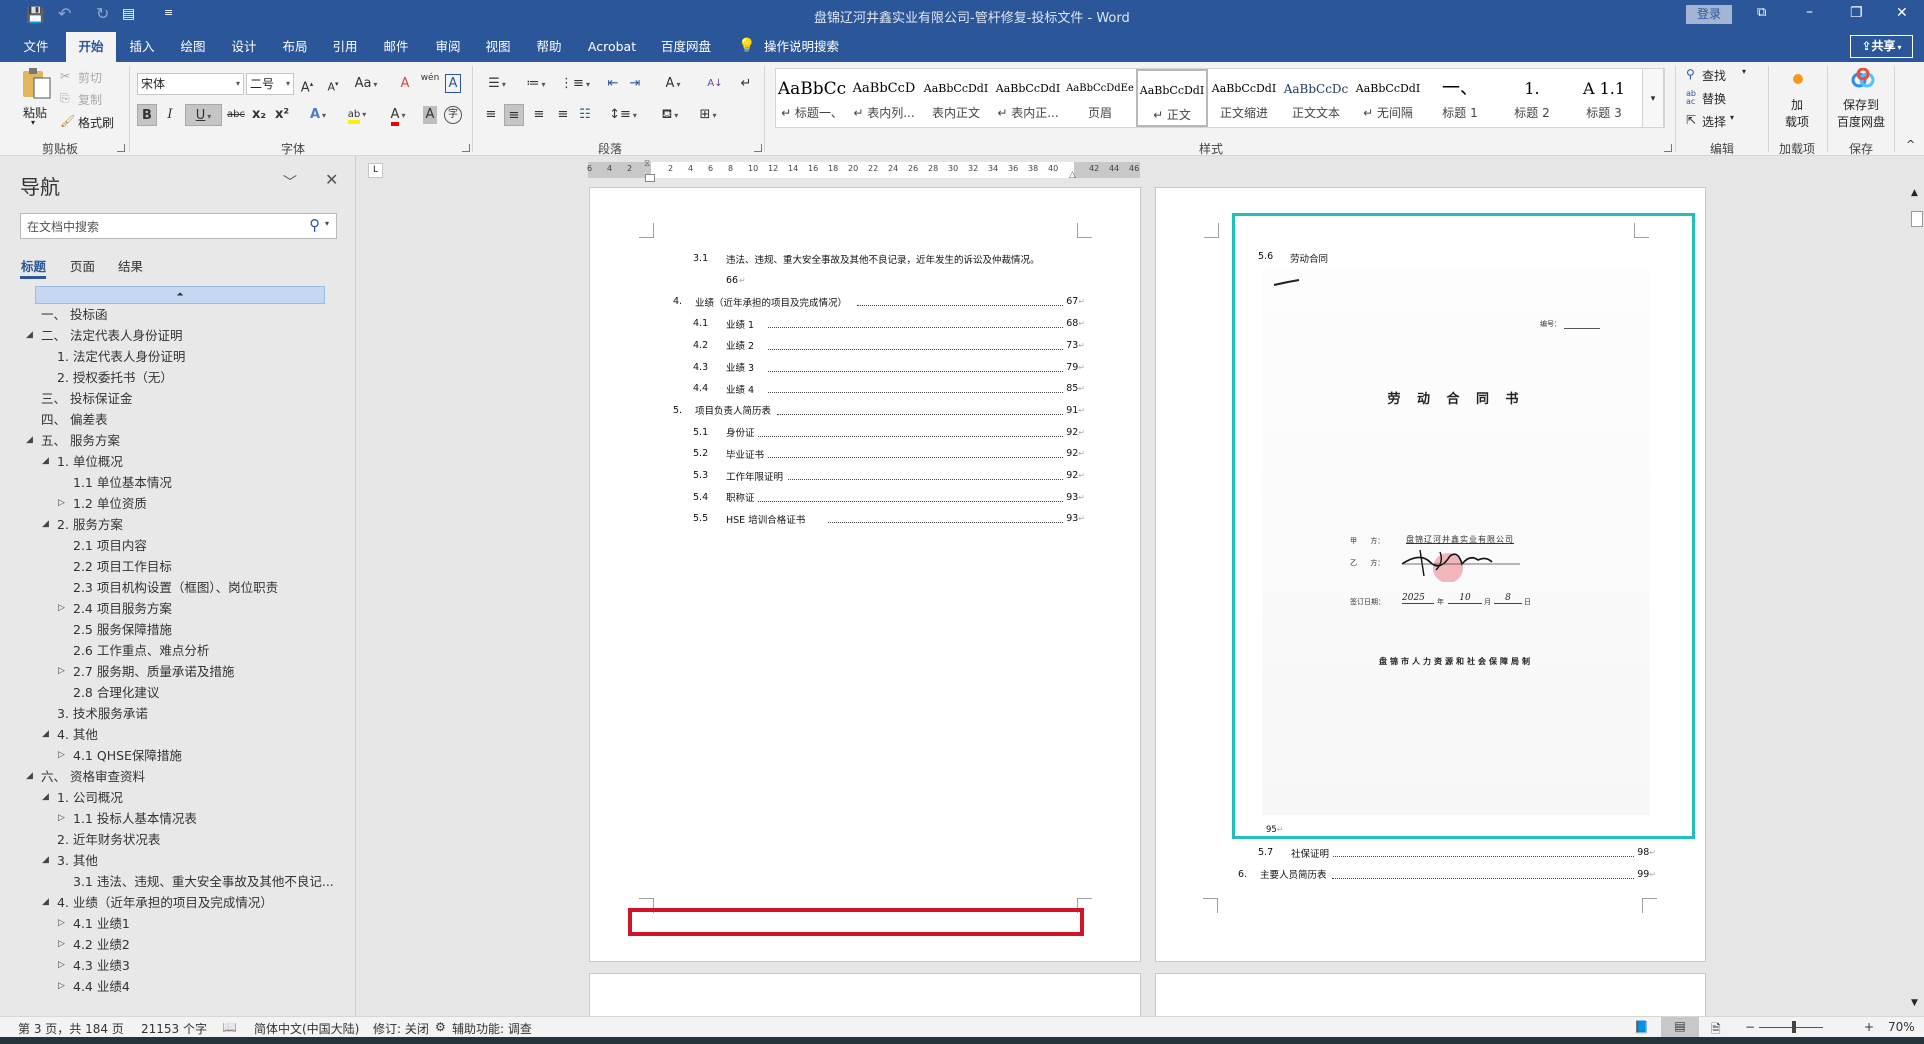 This screenshot has width=1924, height=1044. What do you see at coordinates (130, 265) in the screenshot?
I see `nav-tab-results: 结果` at bounding box center [130, 265].